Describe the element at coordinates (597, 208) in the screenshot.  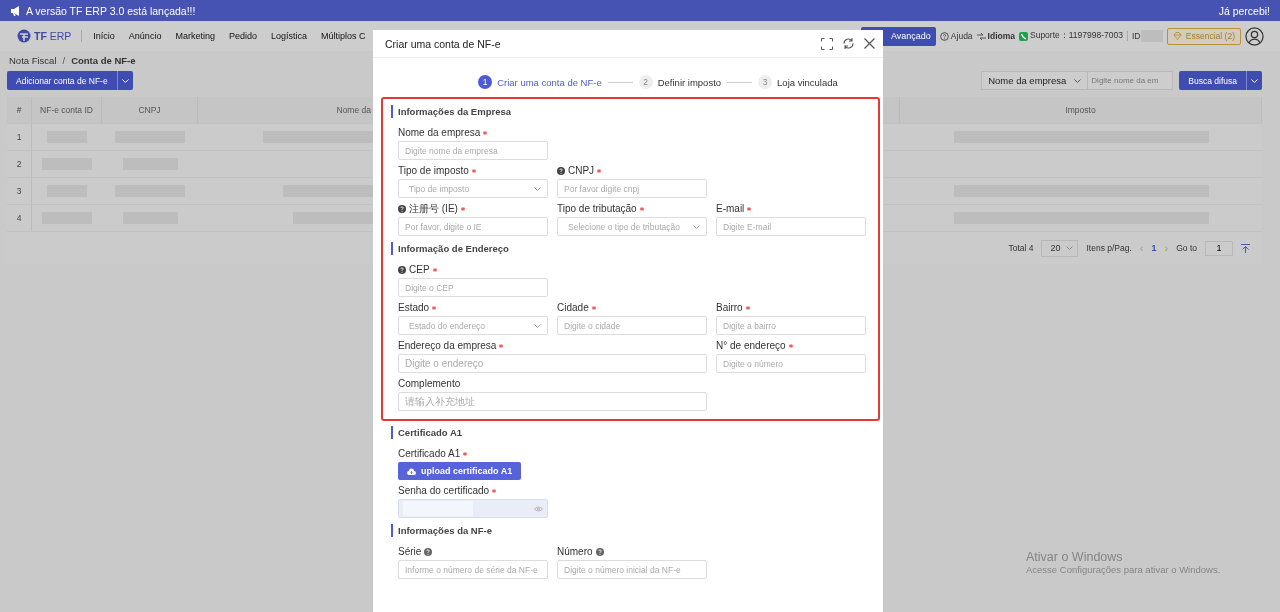
I see `field-label: Tipo de tributação` at that location.